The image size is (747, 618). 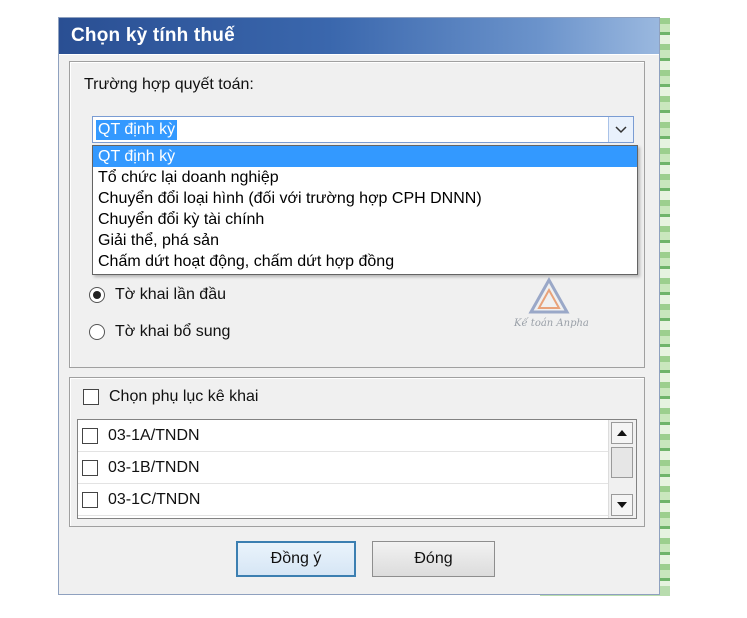 I want to click on radio-supplementary-declaration: Tờ khai bổ sung, so click(x=159, y=332).